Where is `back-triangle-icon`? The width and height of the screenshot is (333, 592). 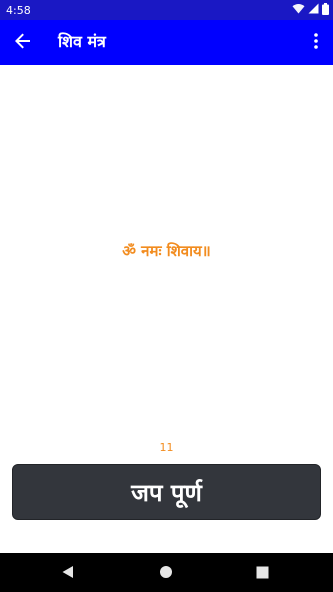
back-triangle-icon is located at coordinates (68, 573).